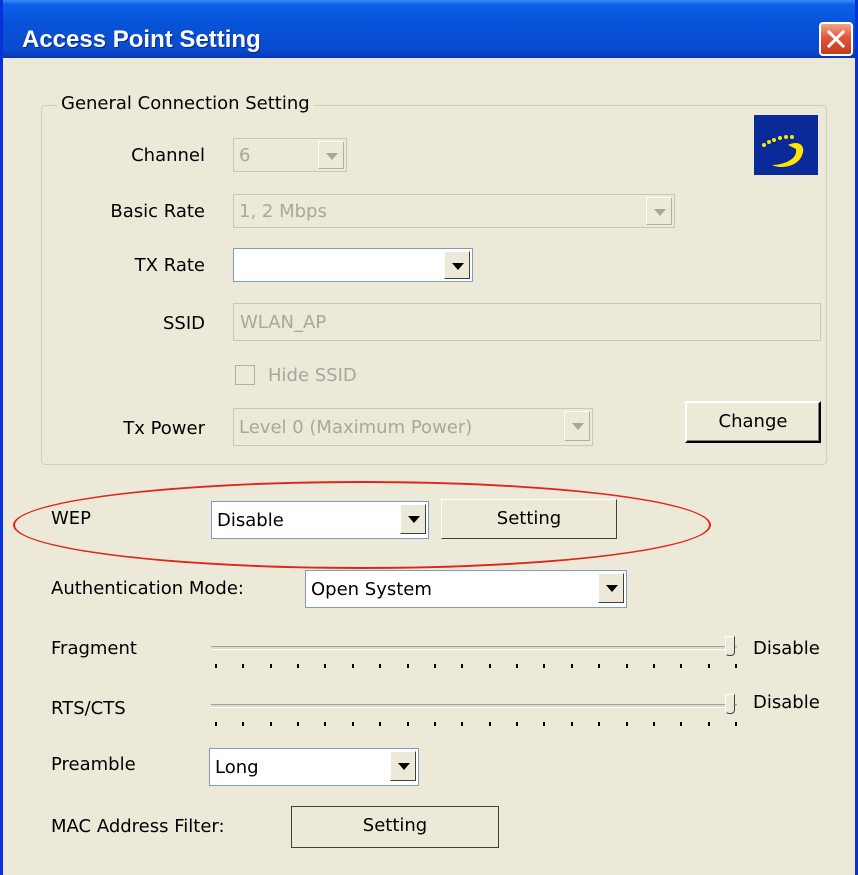 This screenshot has width=858, height=875. What do you see at coordinates (786, 648) in the screenshot?
I see `fragment-value-label: Disable` at bounding box center [786, 648].